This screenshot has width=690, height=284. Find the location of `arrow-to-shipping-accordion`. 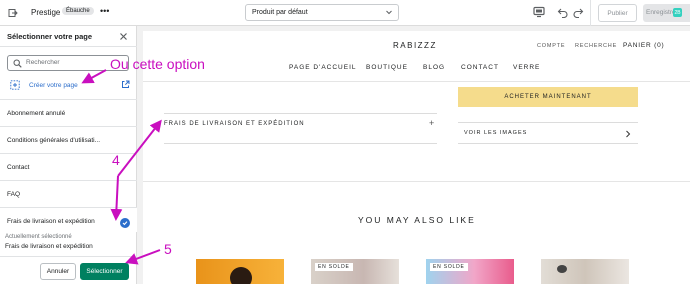

arrow-to-shipping-accordion is located at coordinates (139, 148).